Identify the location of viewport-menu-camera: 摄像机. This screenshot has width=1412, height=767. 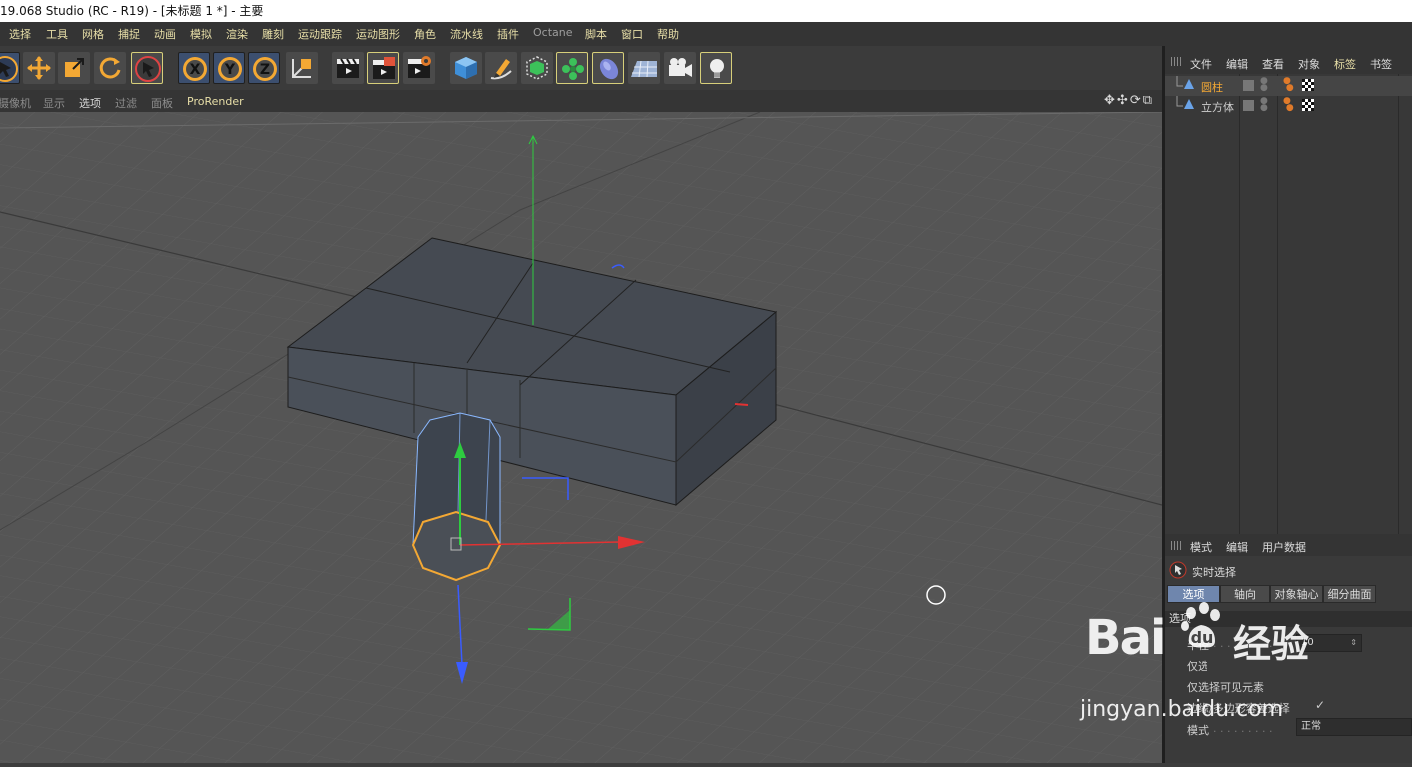
(15, 103).